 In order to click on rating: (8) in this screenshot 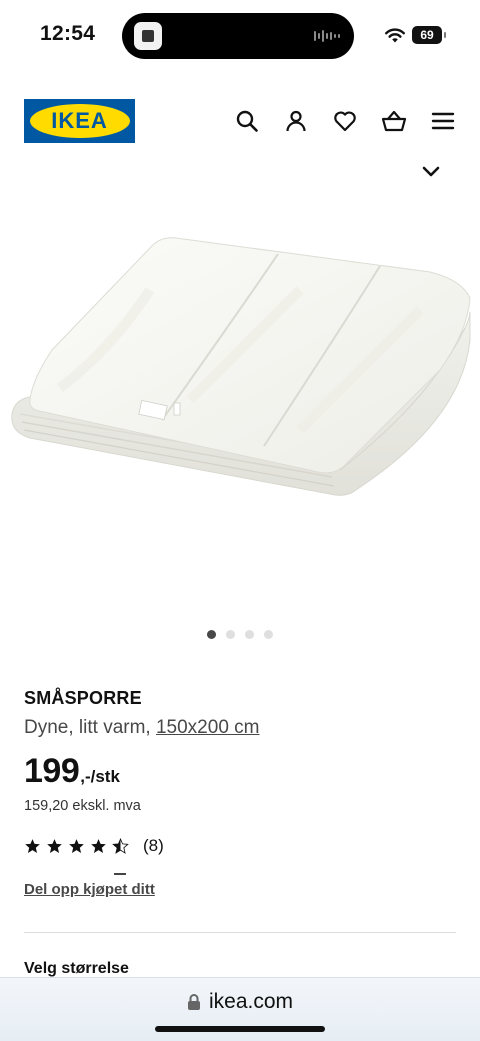, I will do `click(94, 846)`.